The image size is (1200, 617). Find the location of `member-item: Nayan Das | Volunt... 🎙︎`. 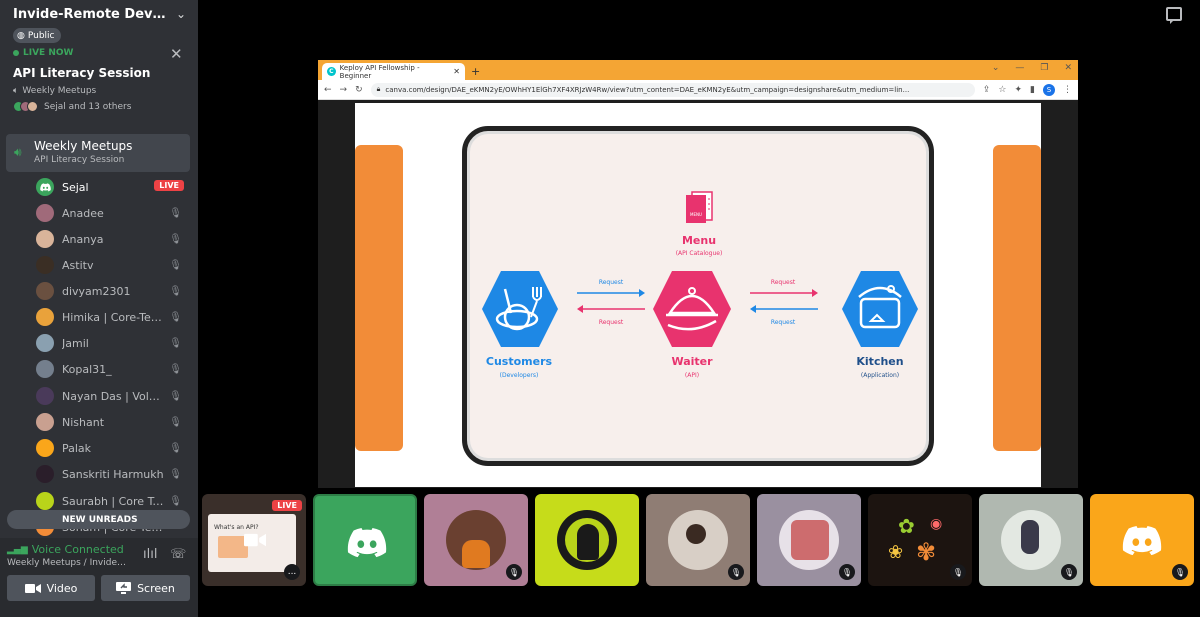

member-item: Nayan Das | Volunt... 🎙︎ is located at coordinates (111, 396).